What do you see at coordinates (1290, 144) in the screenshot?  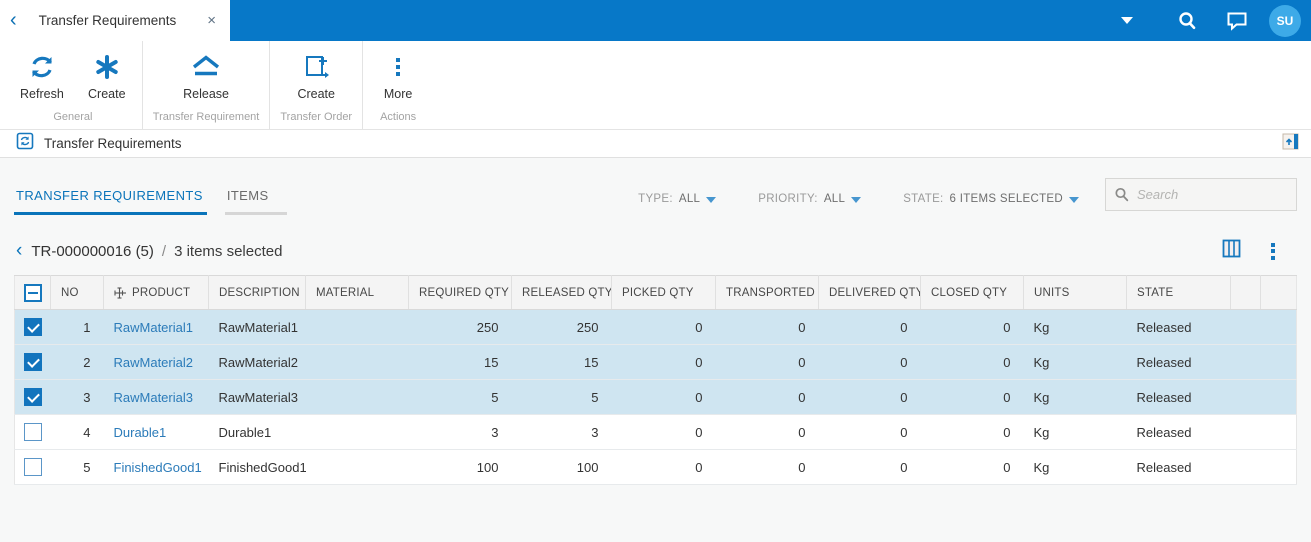 I see `expand-panel-icon` at bounding box center [1290, 144].